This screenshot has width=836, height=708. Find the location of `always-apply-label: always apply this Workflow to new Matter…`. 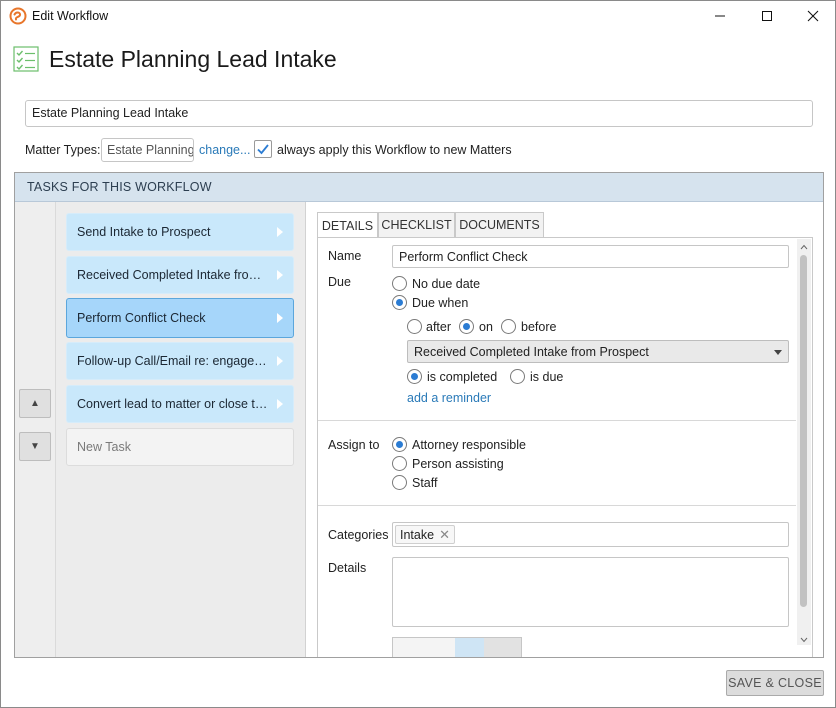

always-apply-label: always apply this Workflow to new Matter… is located at coordinates (394, 150).